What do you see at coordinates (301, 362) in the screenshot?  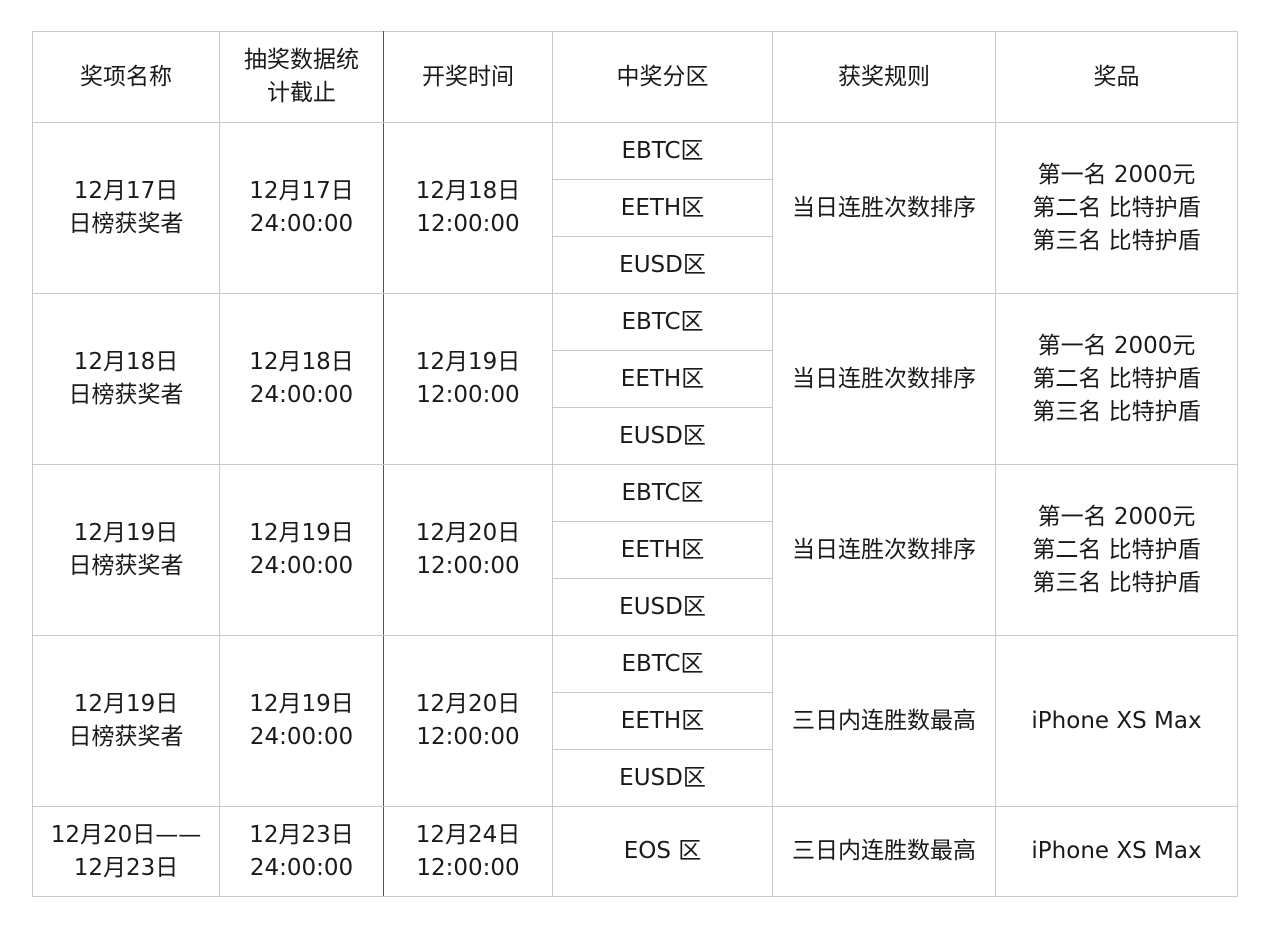 I see `cutoff-date: 12月18日` at bounding box center [301, 362].